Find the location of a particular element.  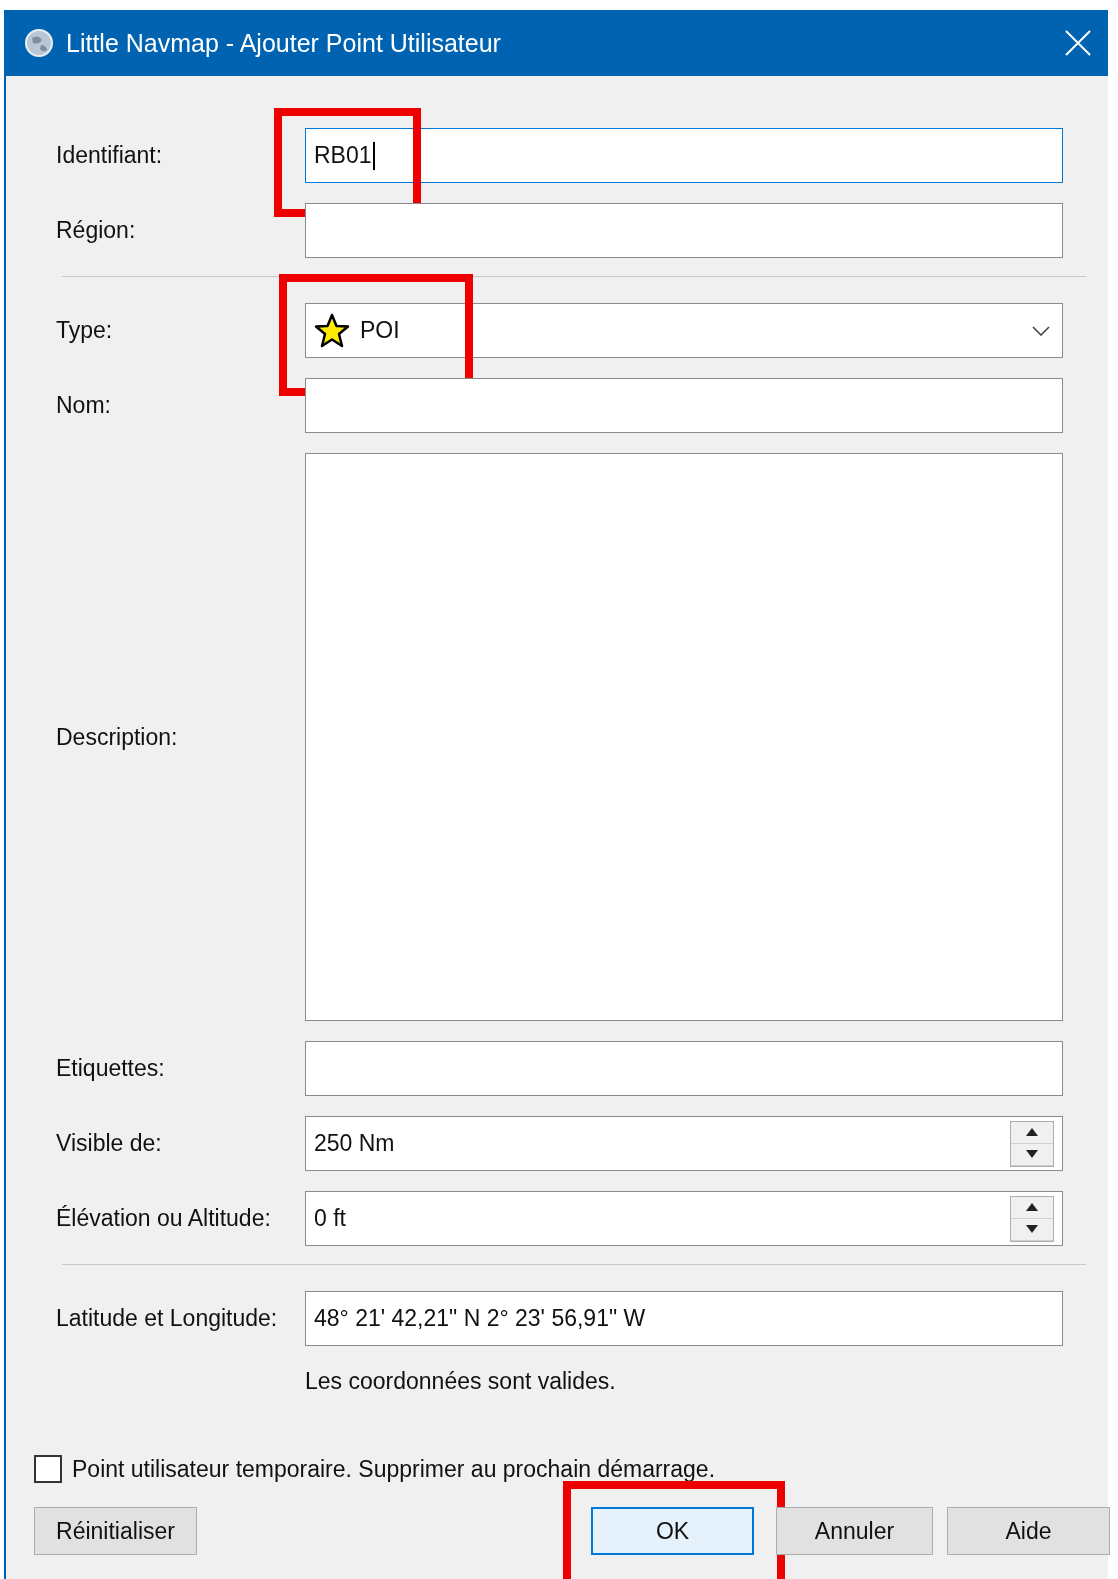

field-label: Latitude et Longitude: is located at coordinates (167, 1318).